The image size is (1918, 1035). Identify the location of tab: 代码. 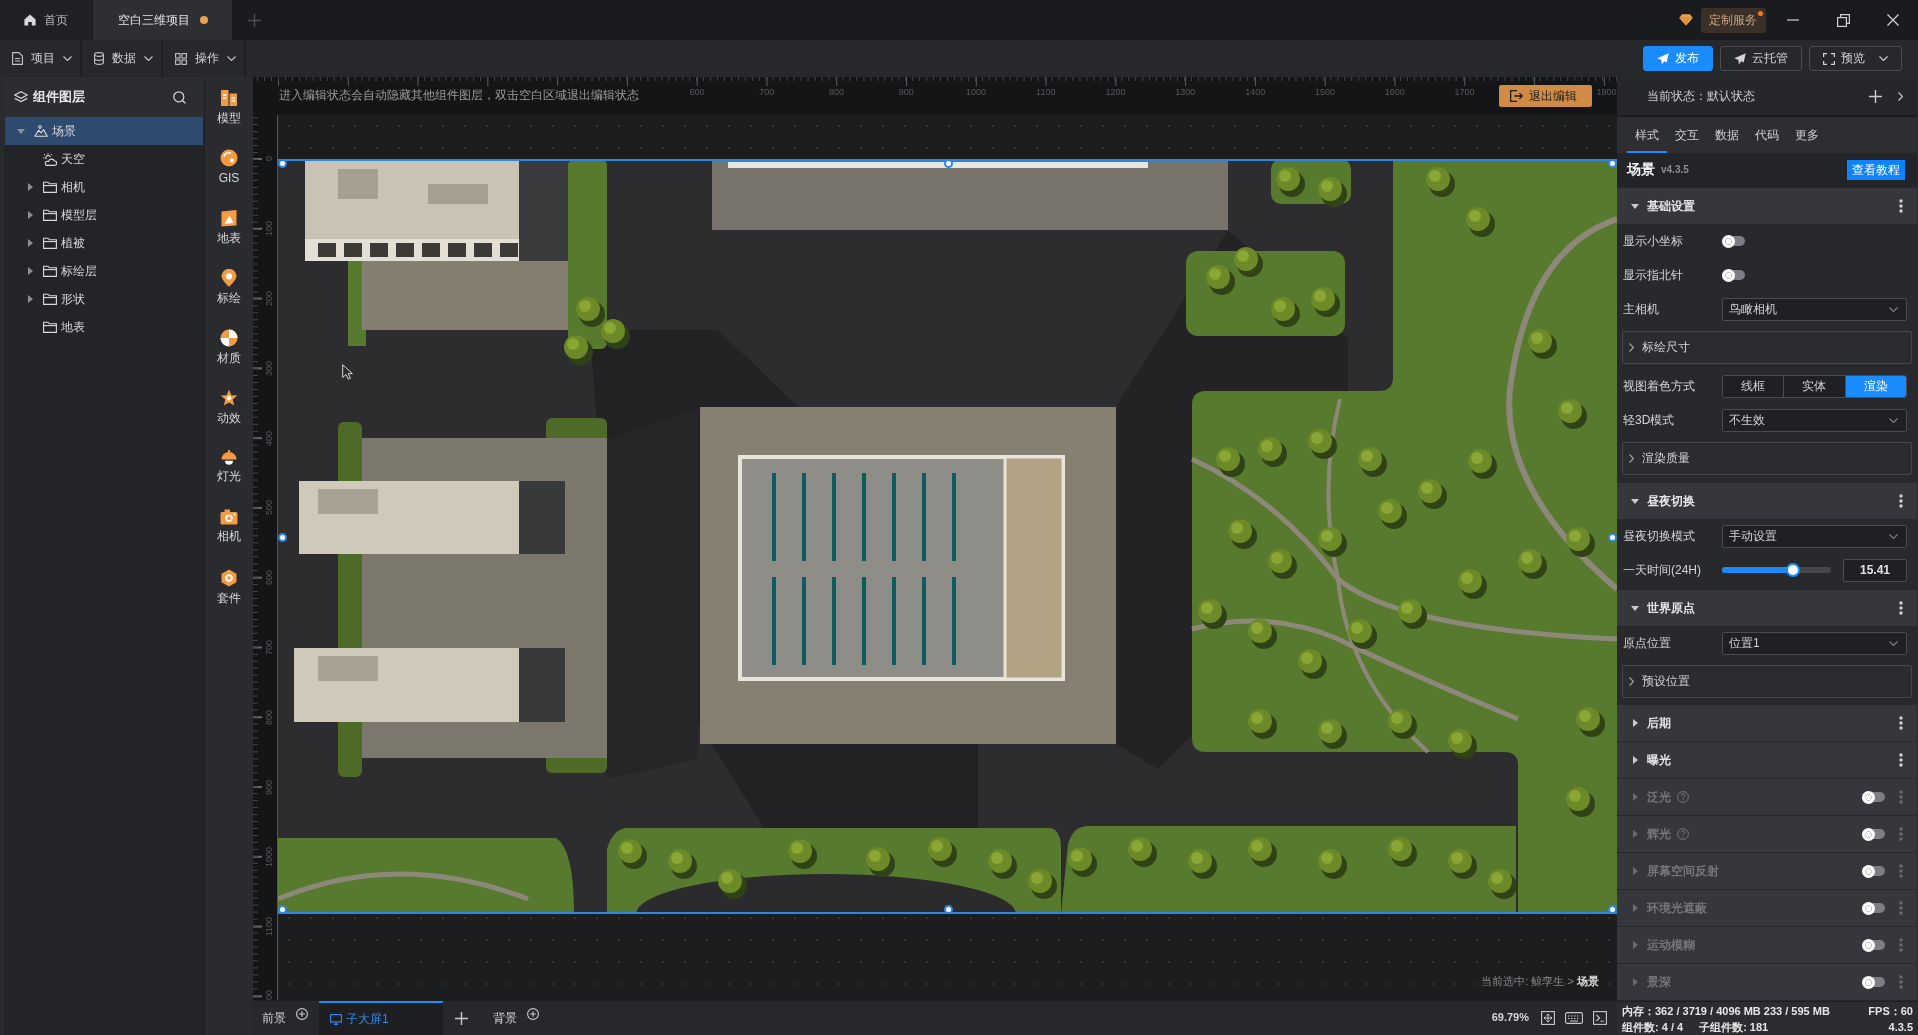
(1767, 135).